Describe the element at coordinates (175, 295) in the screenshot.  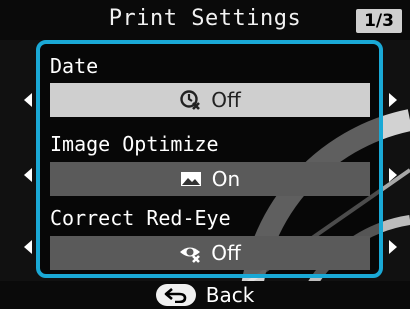
I see `return-arrow-icon` at that location.